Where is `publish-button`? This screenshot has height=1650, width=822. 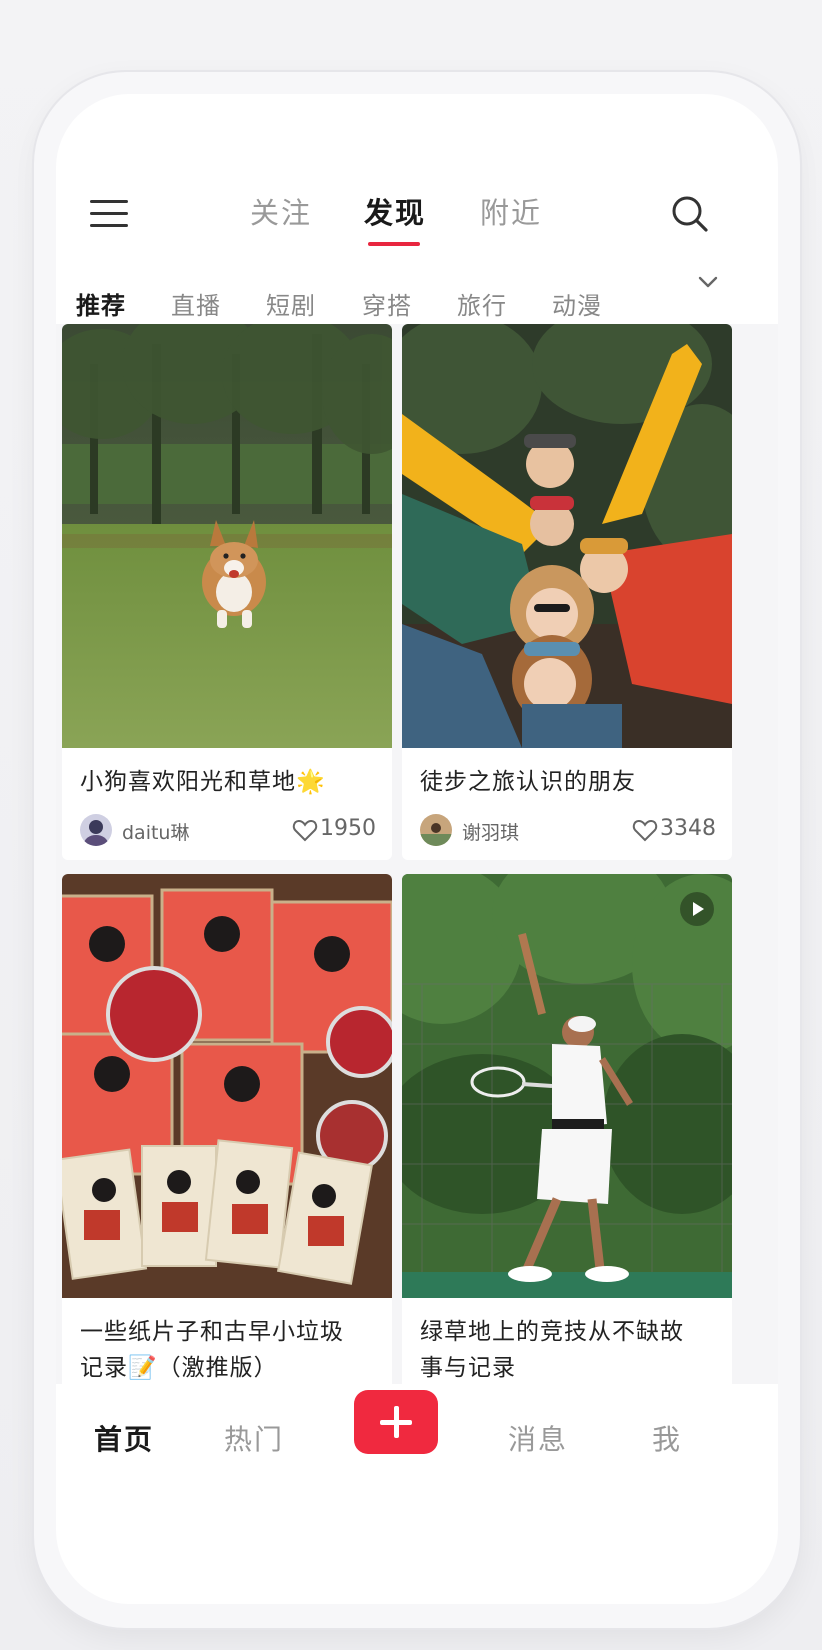 publish-button is located at coordinates (396, 1422).